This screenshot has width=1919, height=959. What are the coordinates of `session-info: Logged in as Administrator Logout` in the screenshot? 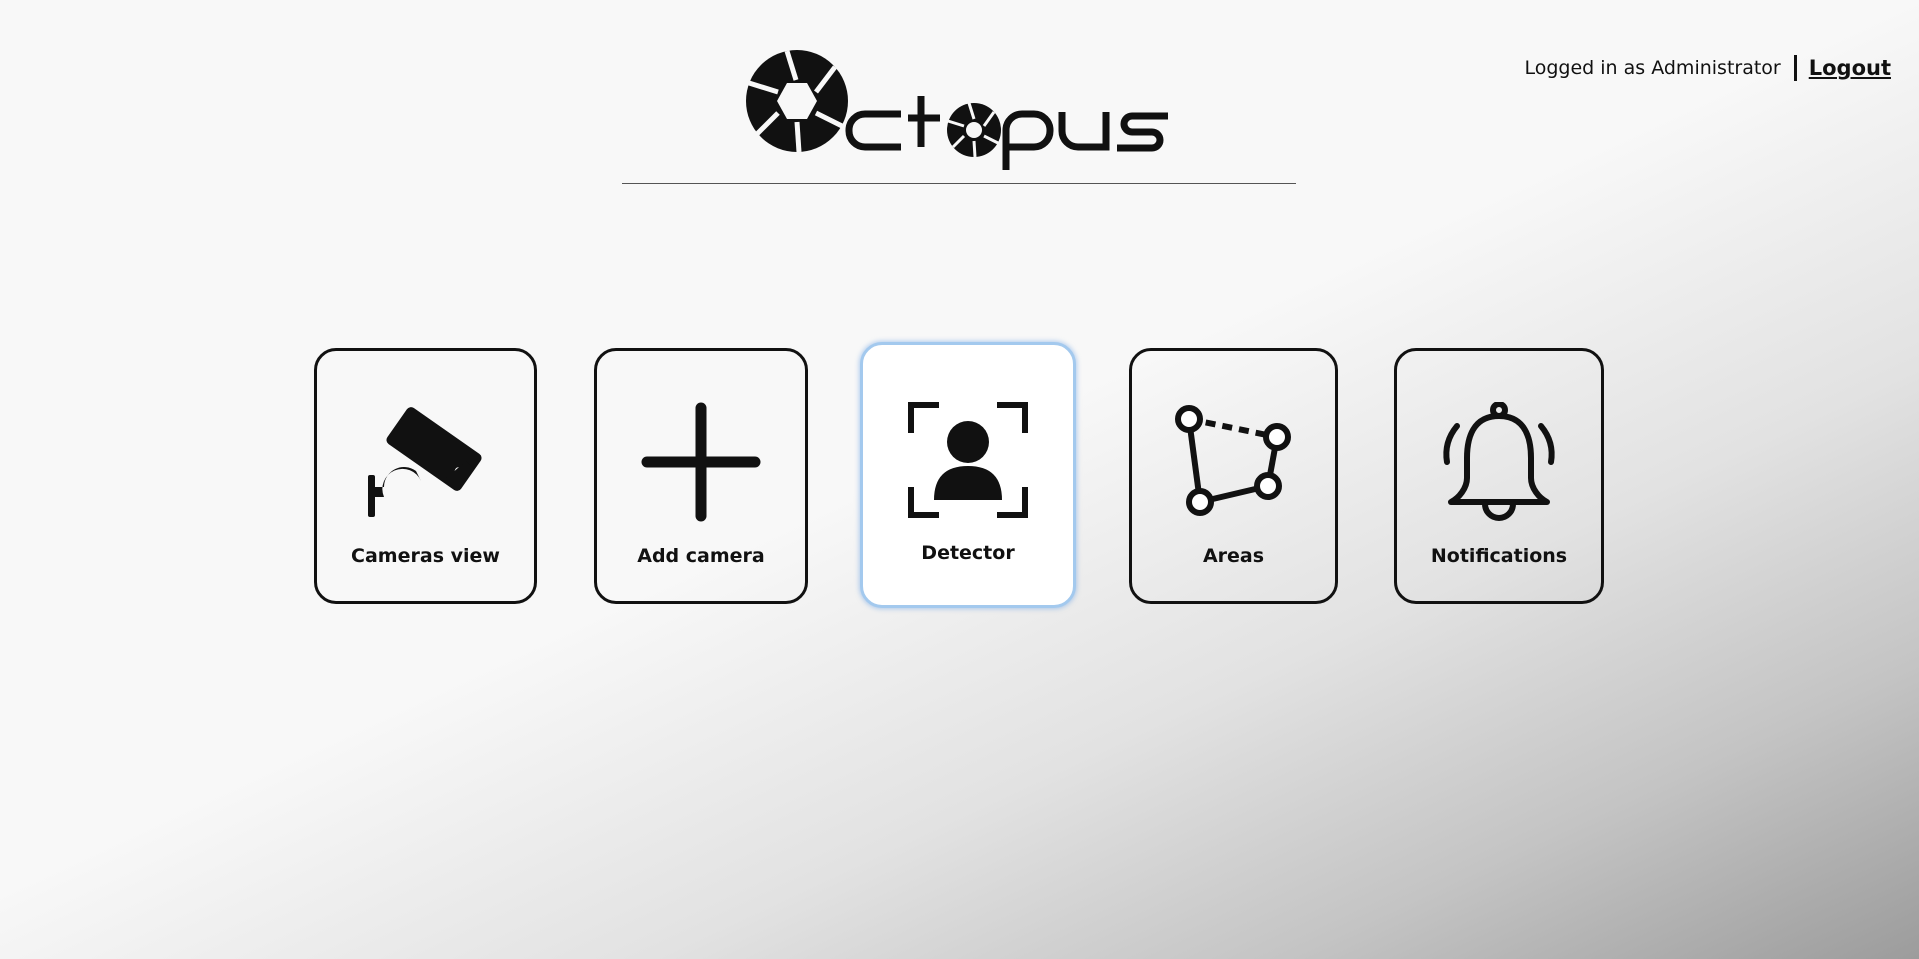 It's located at (1707, 68).